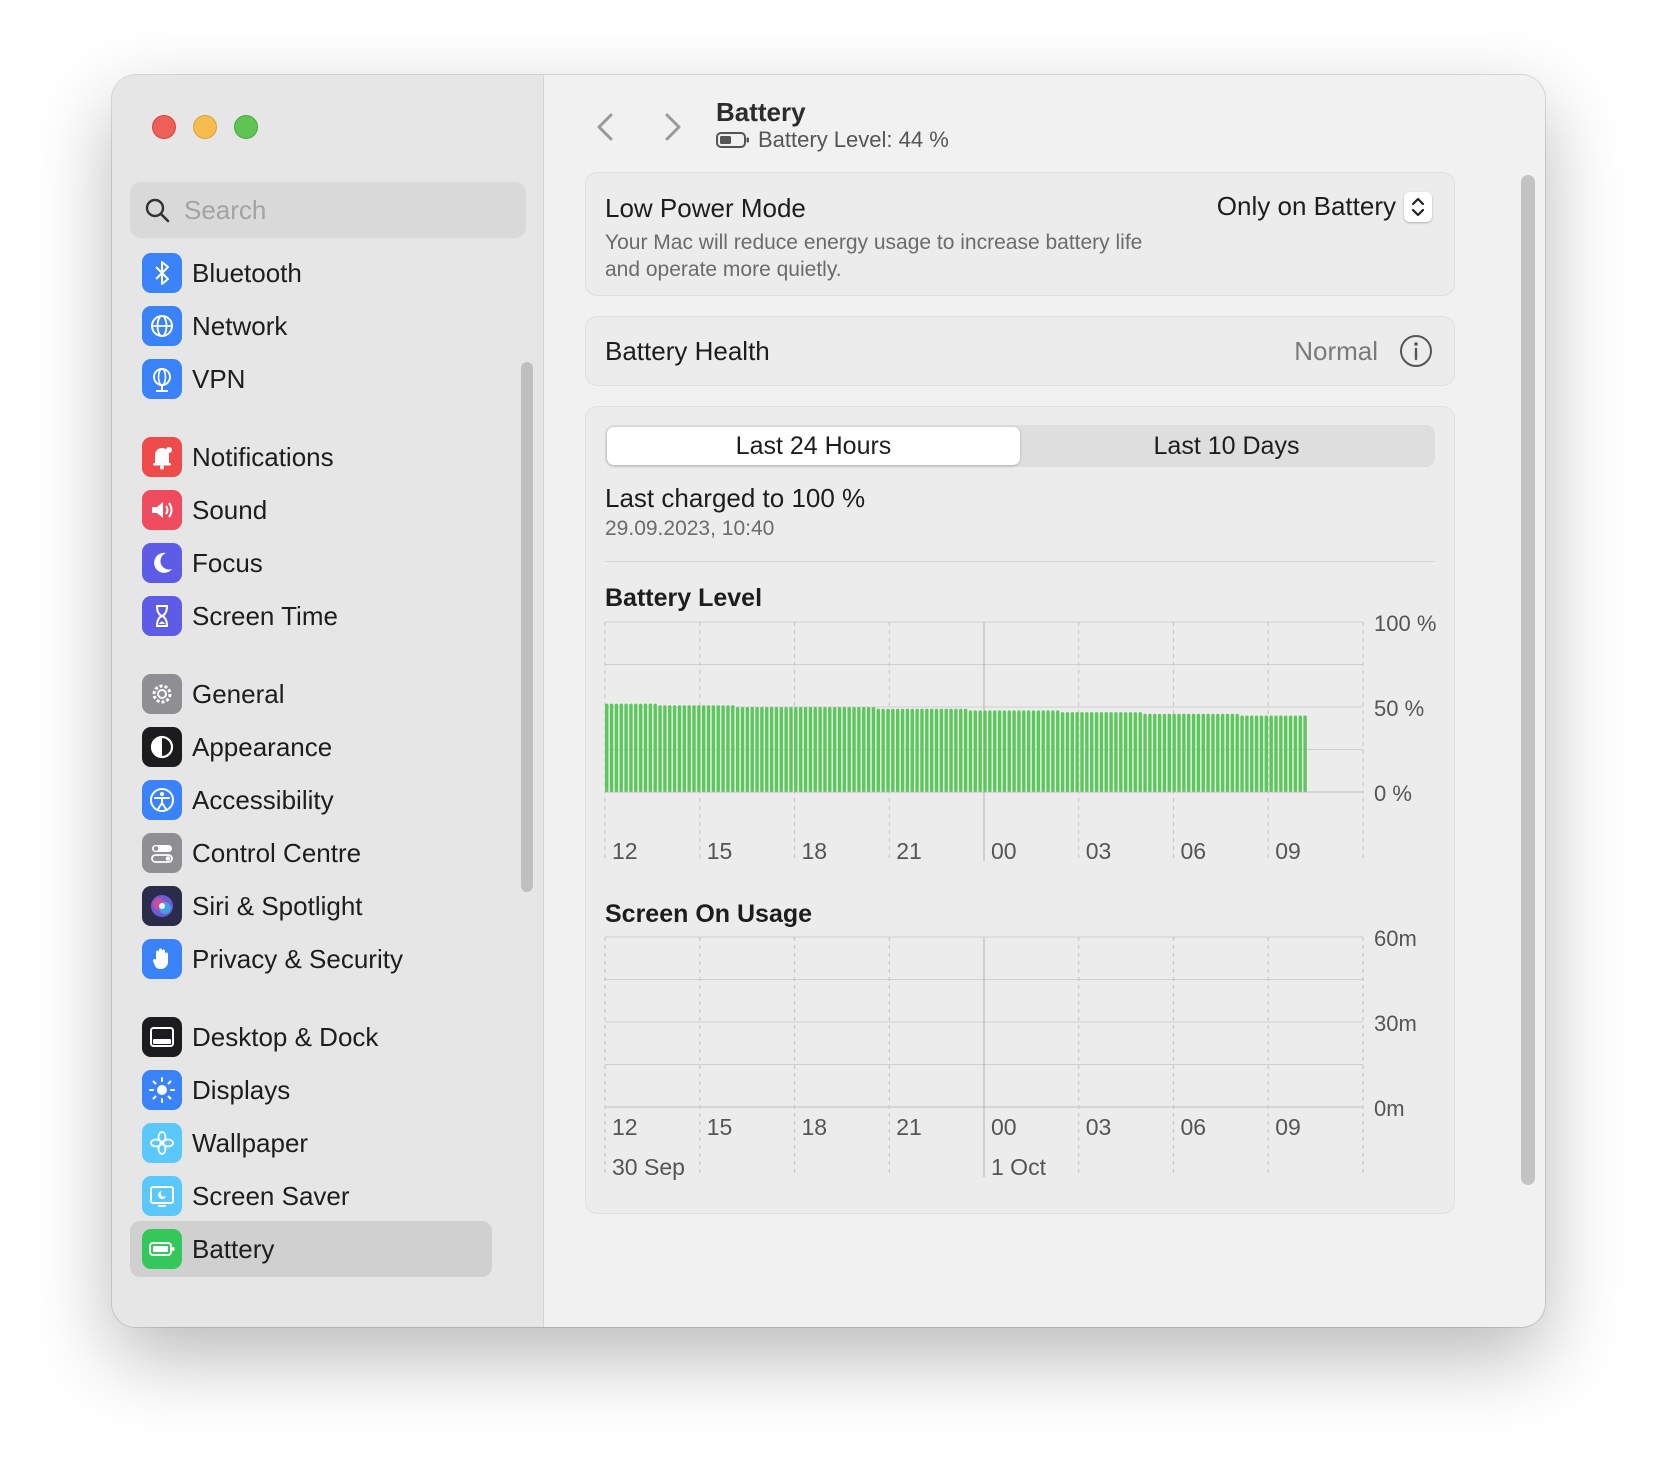 The height and width of the screenshot is (1474, 1654). Describe the element at coordinates (311, 1143) in the screenshot. I see `sidebar-item-wallpaper: Wallpaper` at that location.